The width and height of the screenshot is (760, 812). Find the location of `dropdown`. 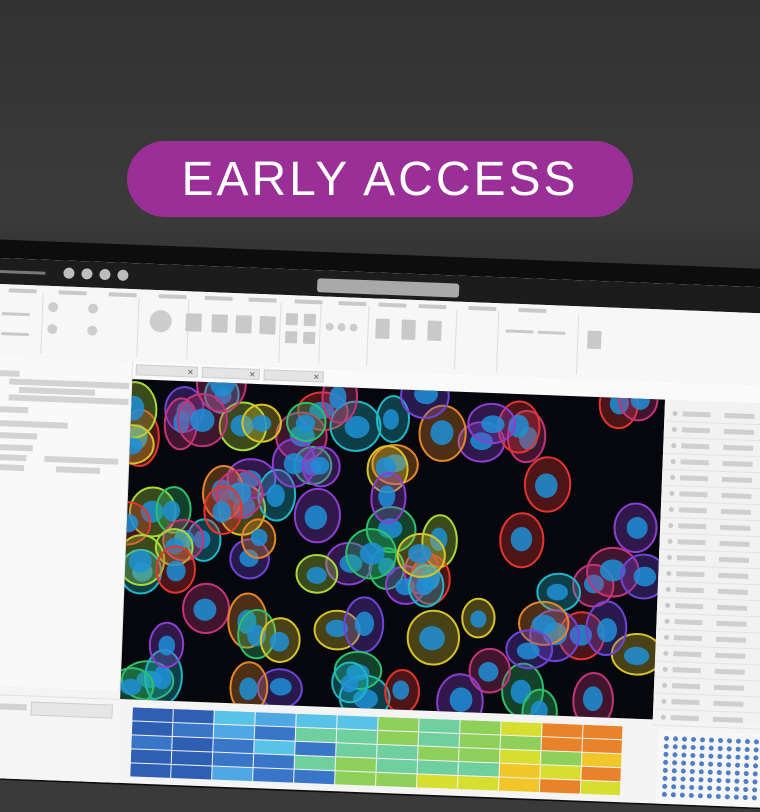

dropdown is located at coordinates (71, 710).